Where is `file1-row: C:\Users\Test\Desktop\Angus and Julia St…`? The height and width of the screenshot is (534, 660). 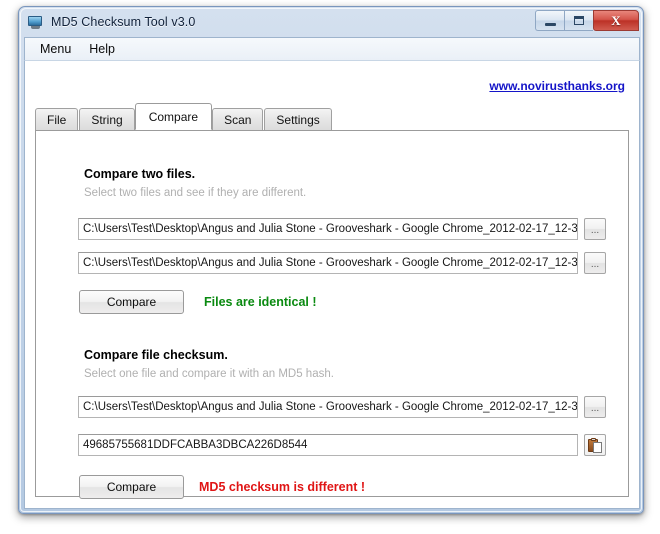 file1-row: C:\Users\Test\Desktop\Angus and Julia St… is located at coordinates (342, 229).